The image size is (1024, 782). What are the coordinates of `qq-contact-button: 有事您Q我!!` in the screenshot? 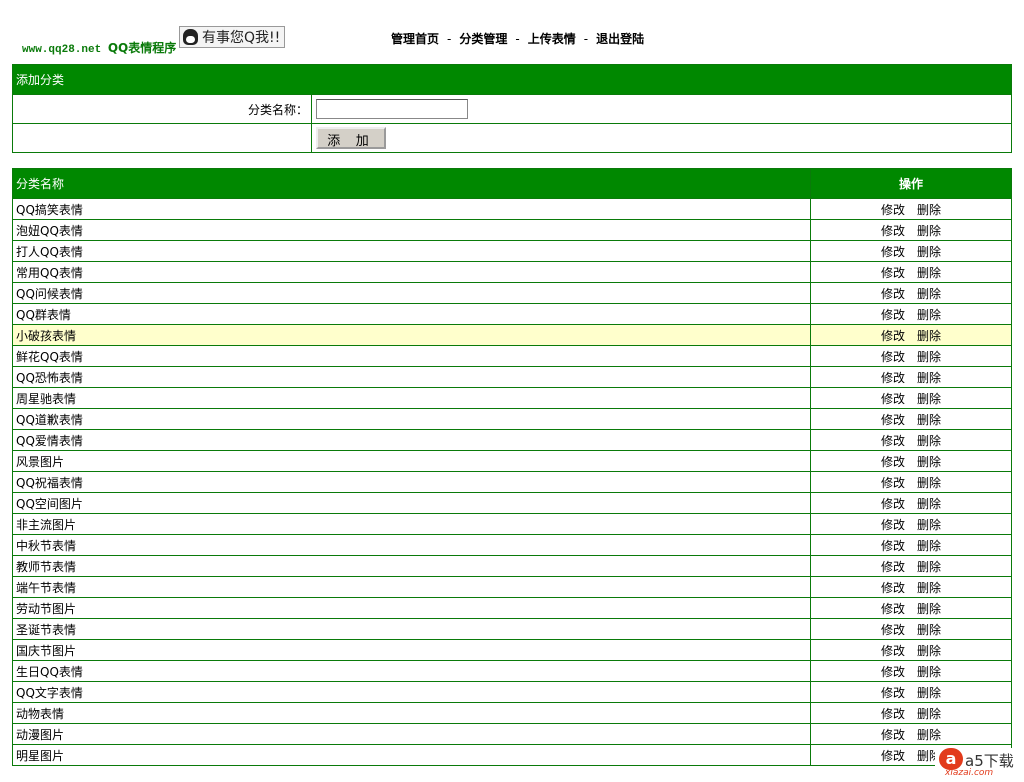 It's located at (232, 37).